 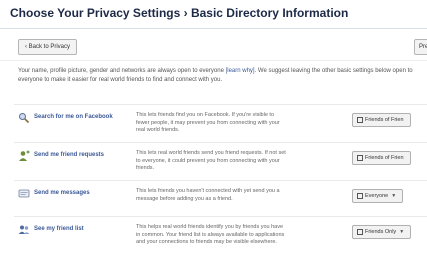 I want to click on setting-label: Search for me on Facebook, so click(x=73, y=117).